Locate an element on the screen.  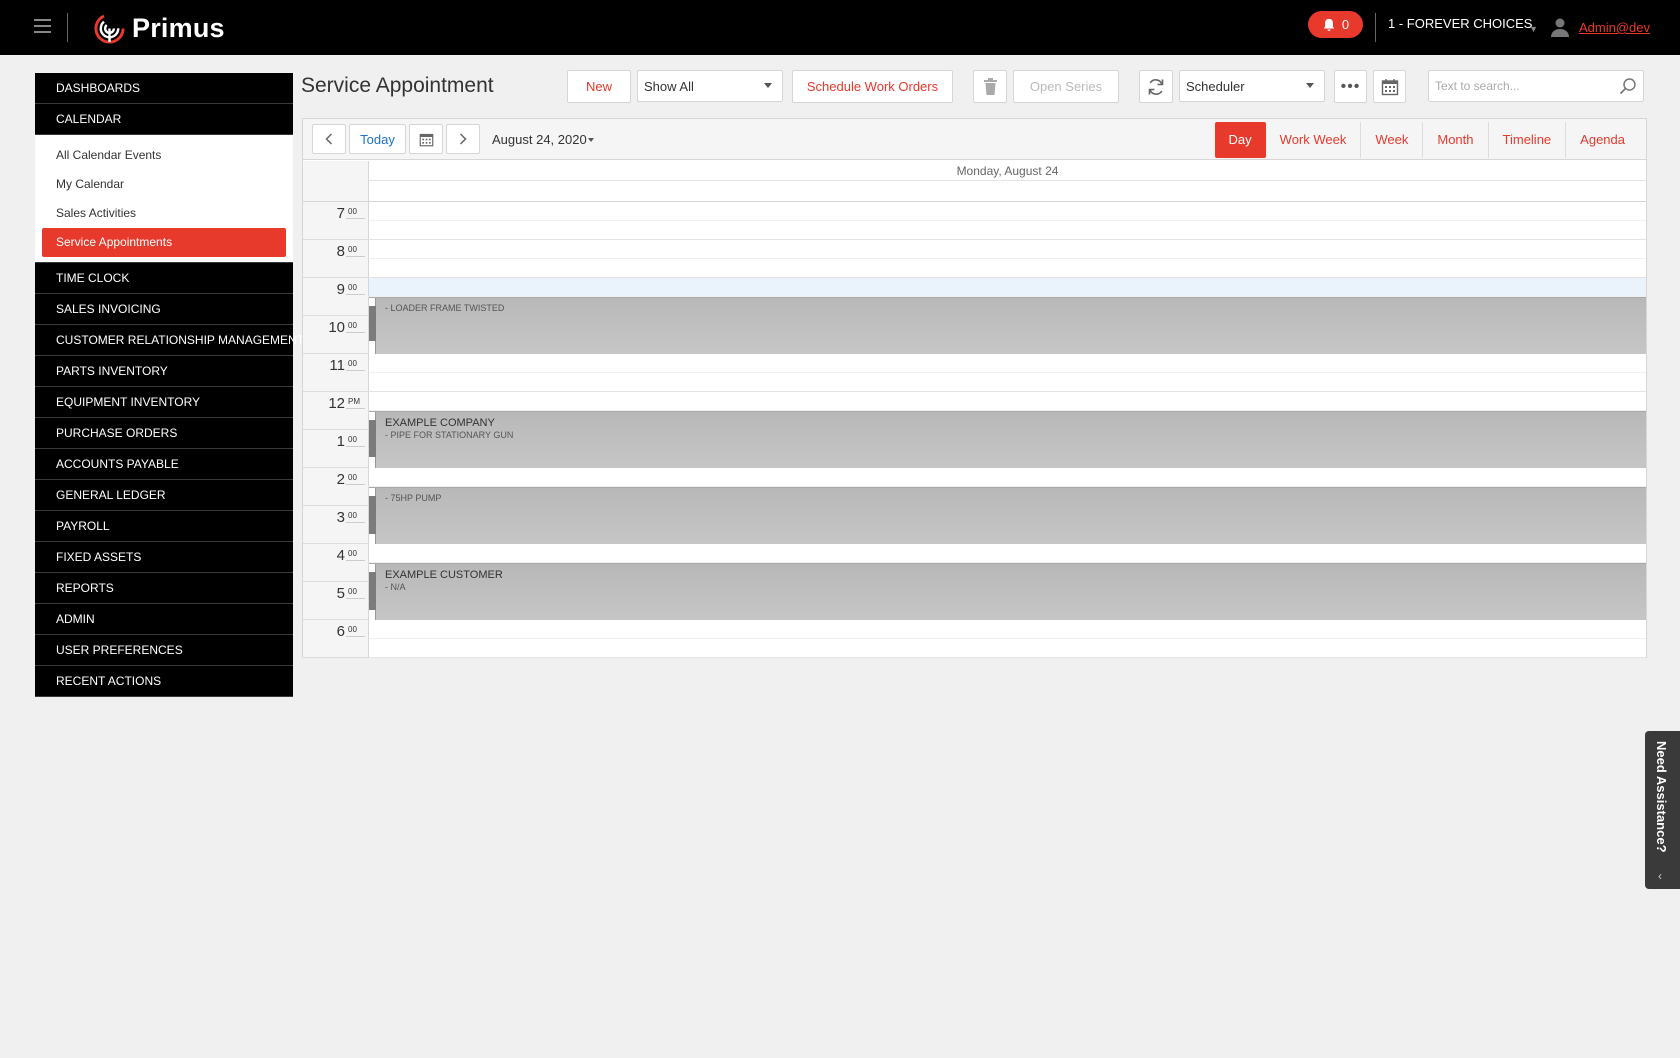
sidebar-item-reports: REPORTS is located at coordinates (164, 588).